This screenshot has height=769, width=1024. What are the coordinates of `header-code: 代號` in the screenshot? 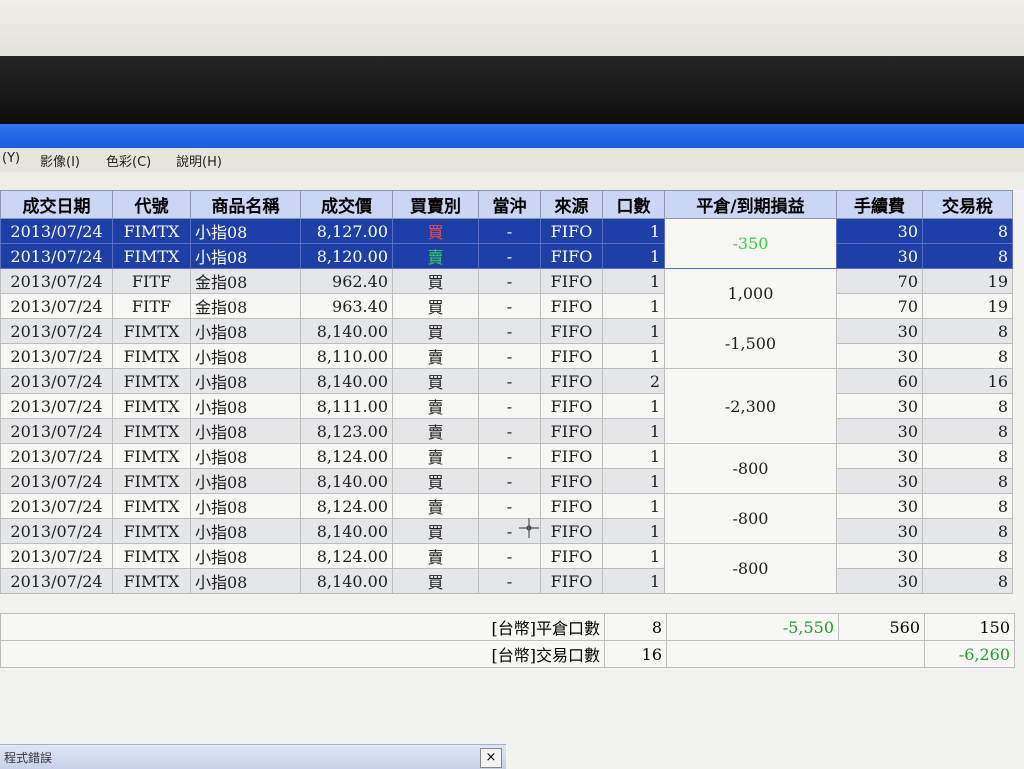 It's located at (151, 204).